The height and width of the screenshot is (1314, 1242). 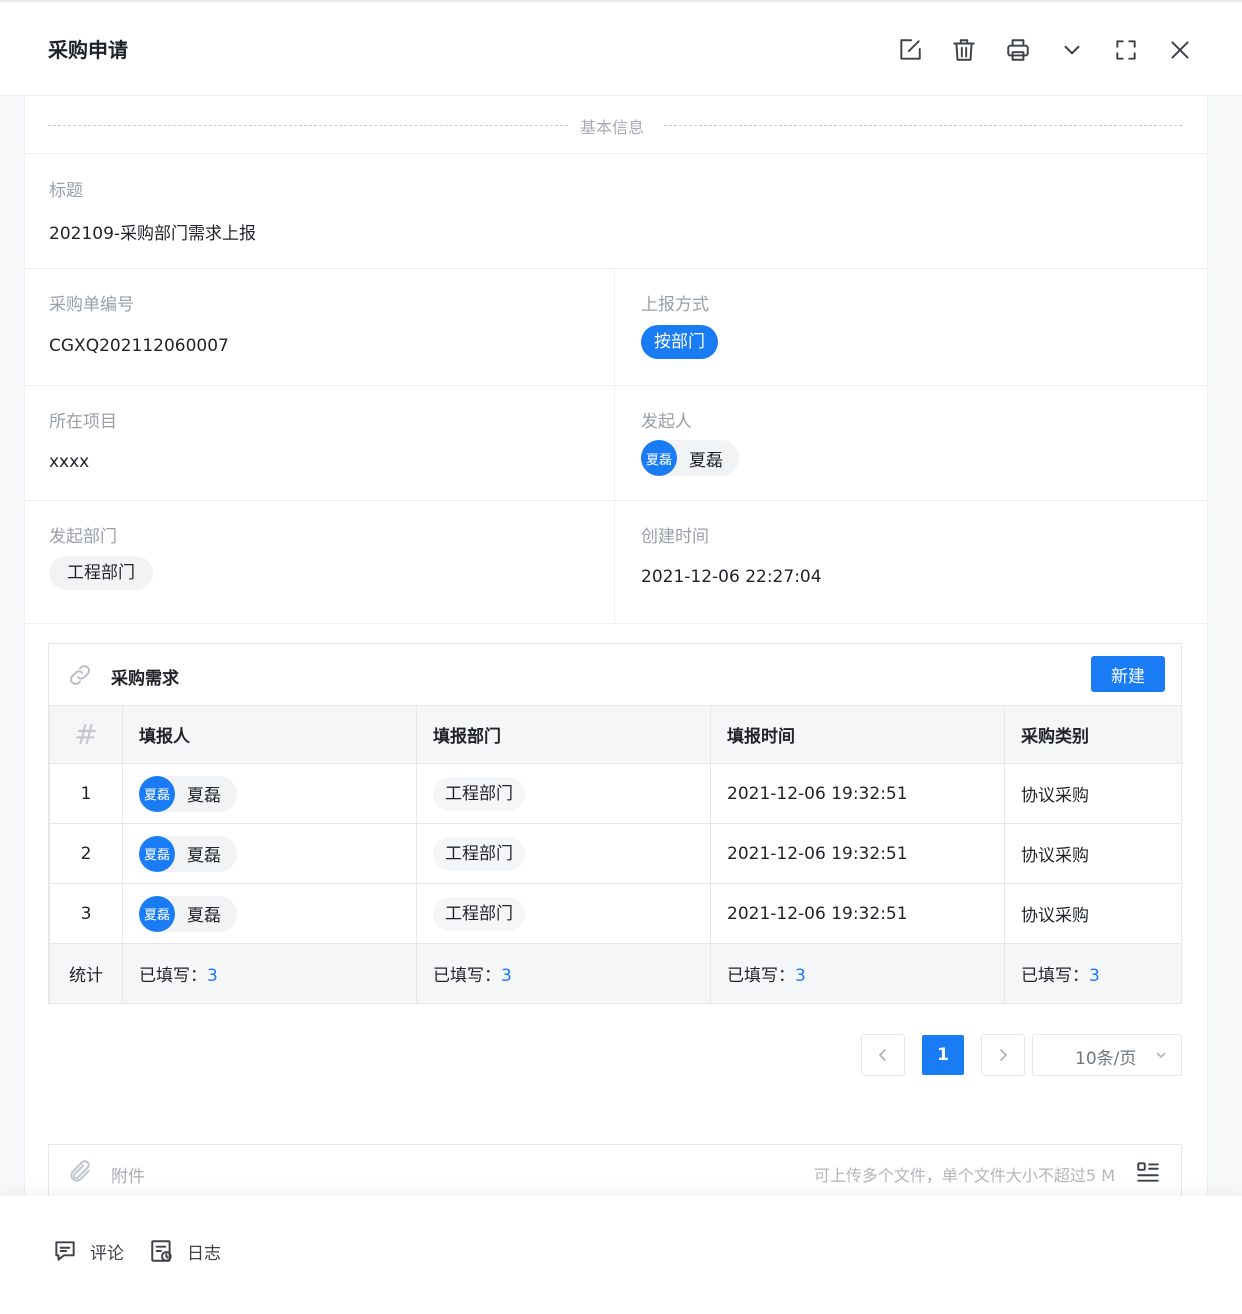 I want to click on created-at-label: 创建时间, so click(x=675, y=537).